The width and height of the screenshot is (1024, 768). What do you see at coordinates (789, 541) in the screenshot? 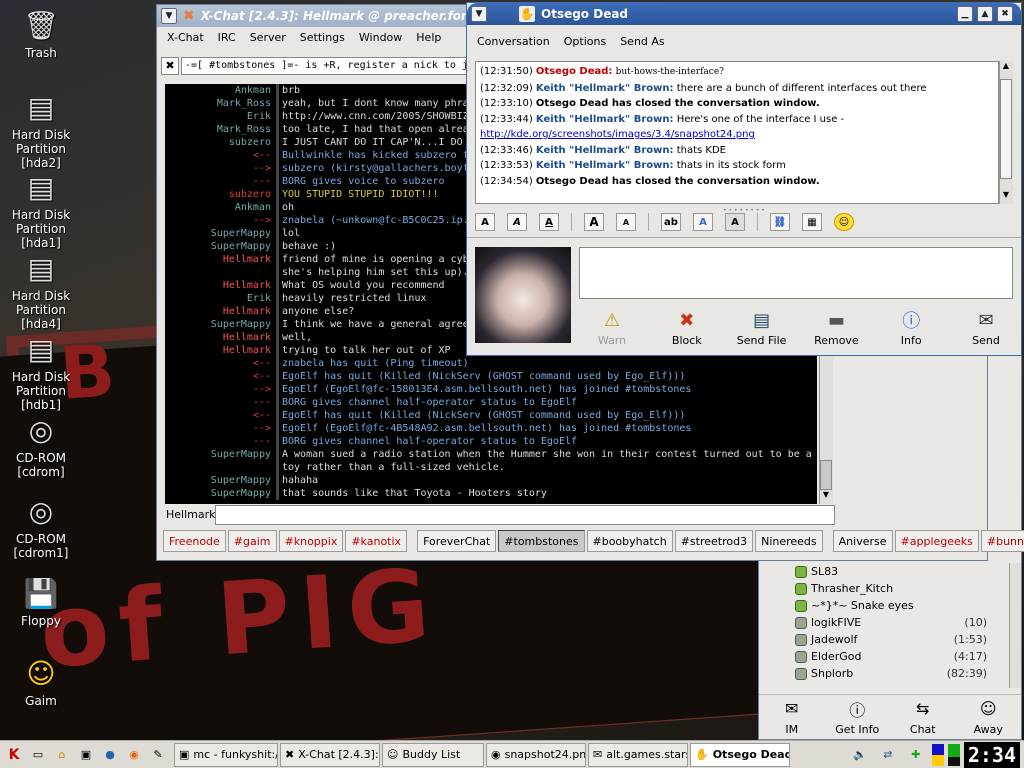
I see `channel-tab: Ninereeds` at bounding box center [789, 541].